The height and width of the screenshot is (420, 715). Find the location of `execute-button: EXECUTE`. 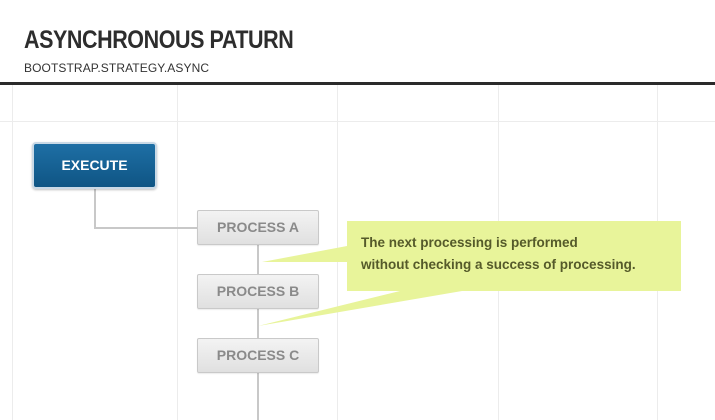

execute-button: EXECUTE is located at coordinates (94, 165).